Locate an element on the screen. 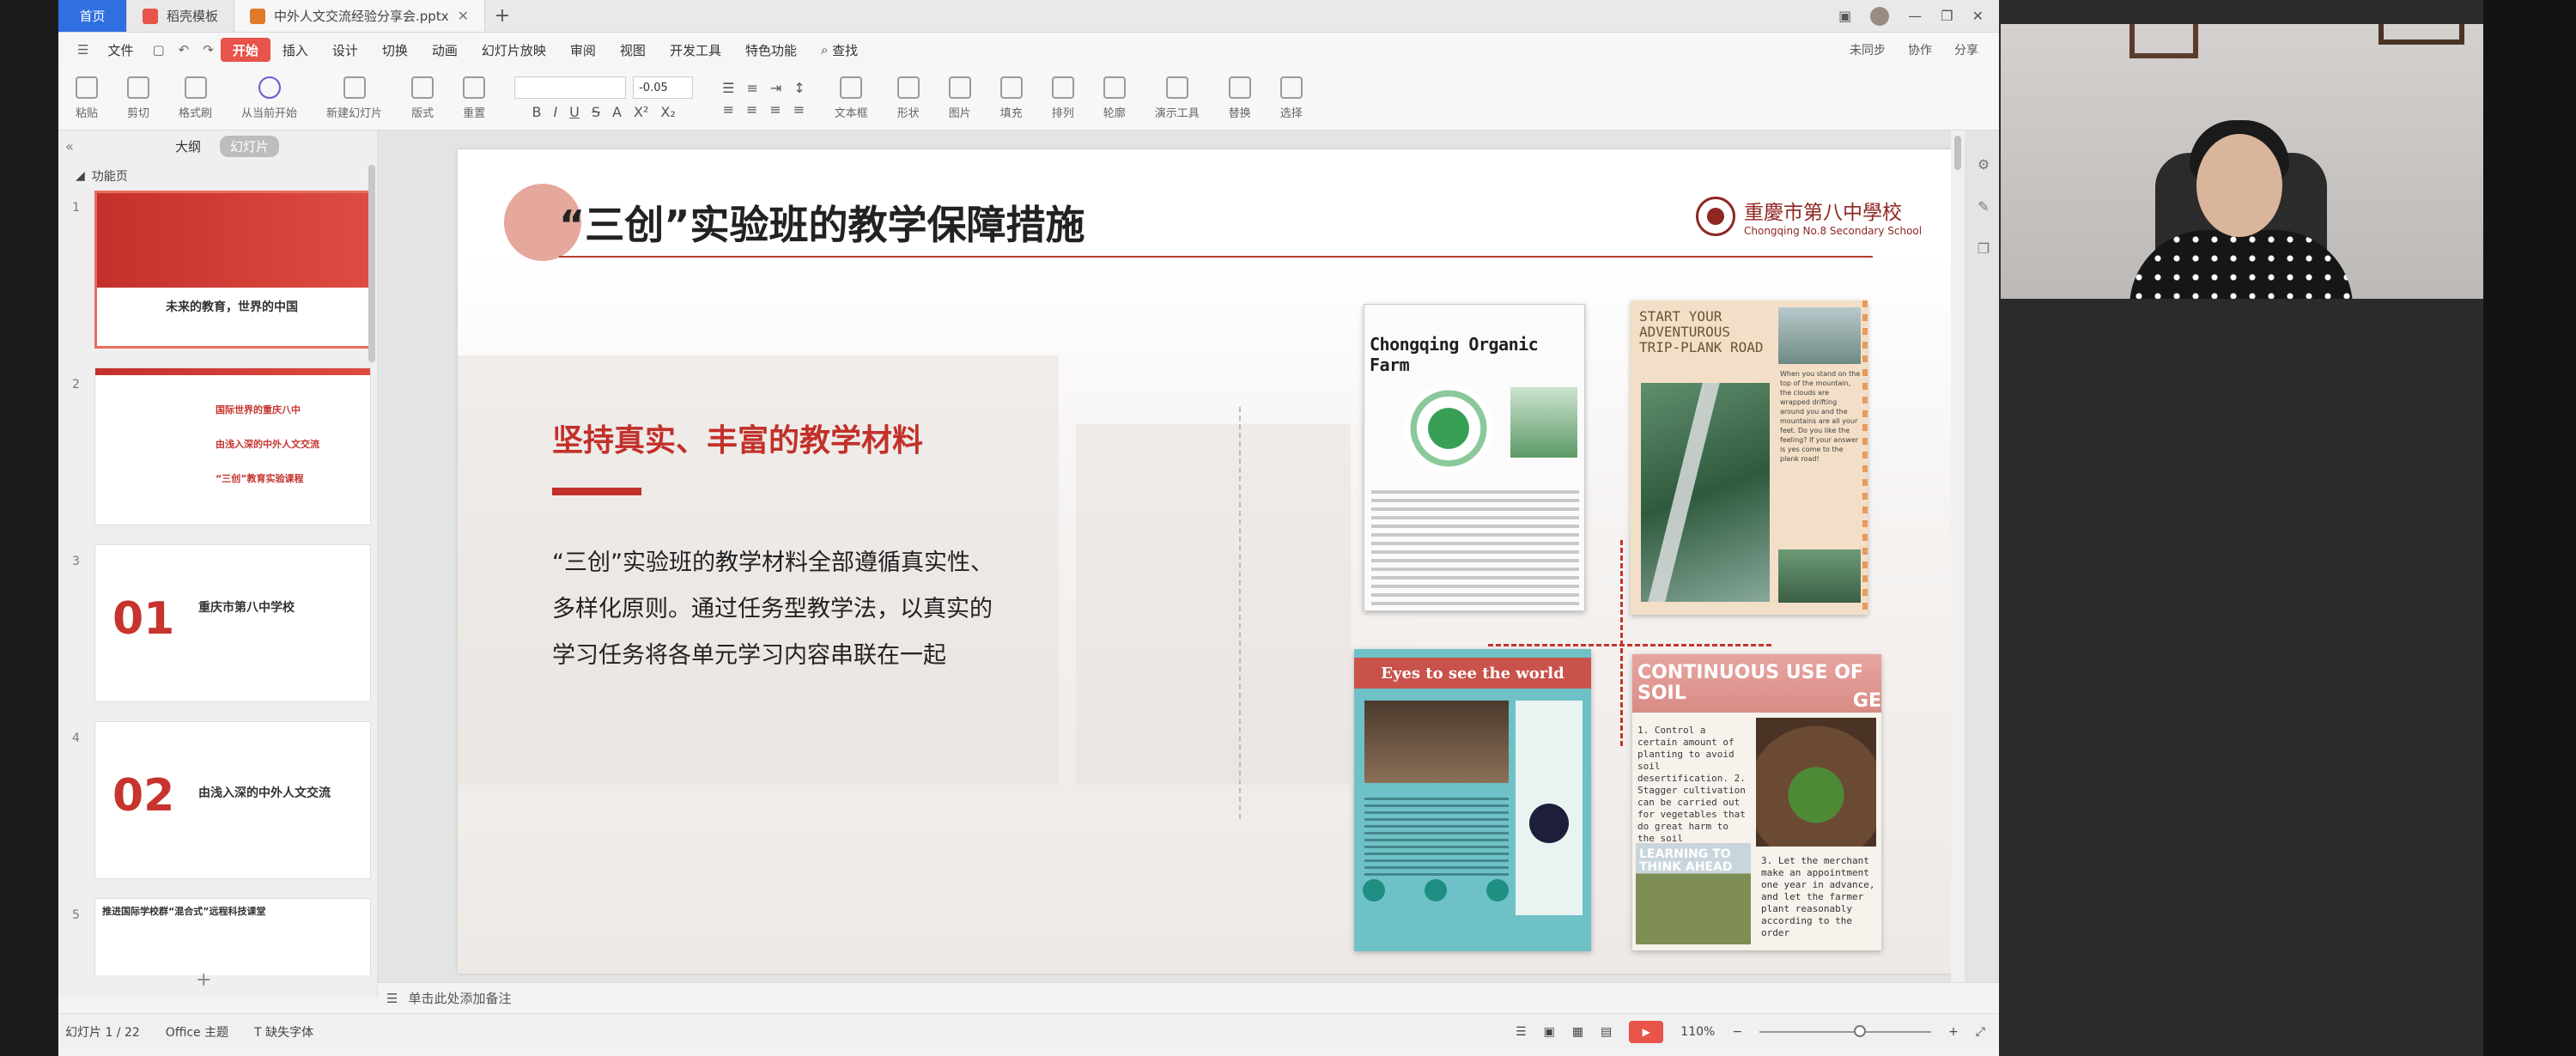 The height and width of the screenshot is (1056, 2576). bullets-icon: ☰ is located at coordinates (728, 88).